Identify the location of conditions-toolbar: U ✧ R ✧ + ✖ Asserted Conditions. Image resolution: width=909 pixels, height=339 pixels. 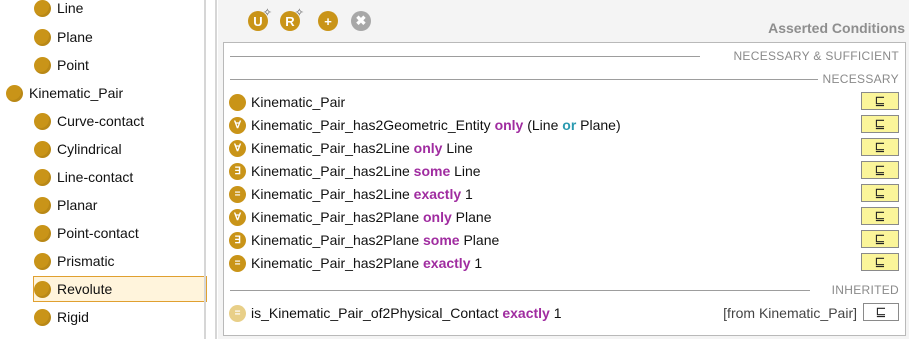
(563, 20).